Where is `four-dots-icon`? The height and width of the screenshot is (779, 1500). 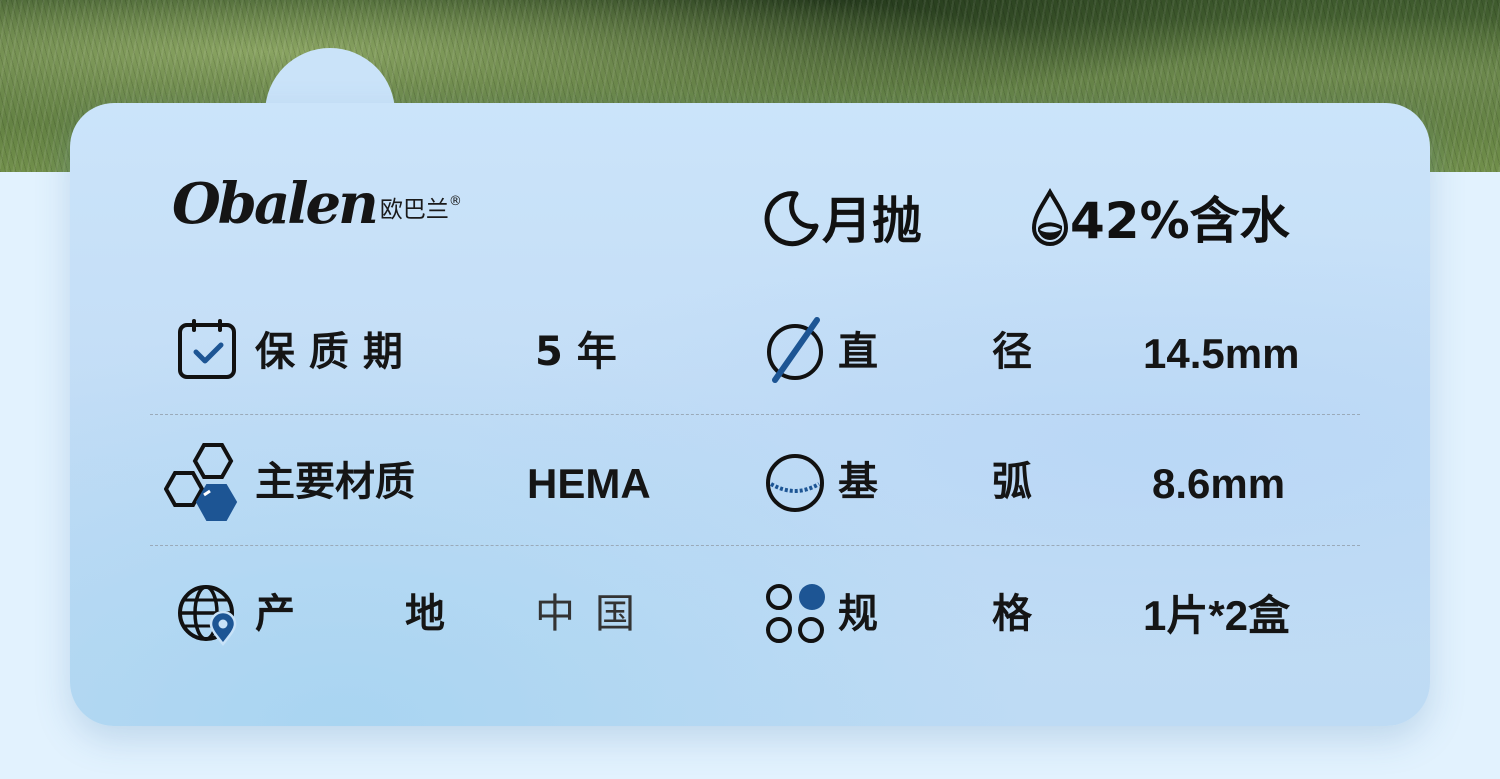
four-dots-icon is located at coordinates (795, 613).